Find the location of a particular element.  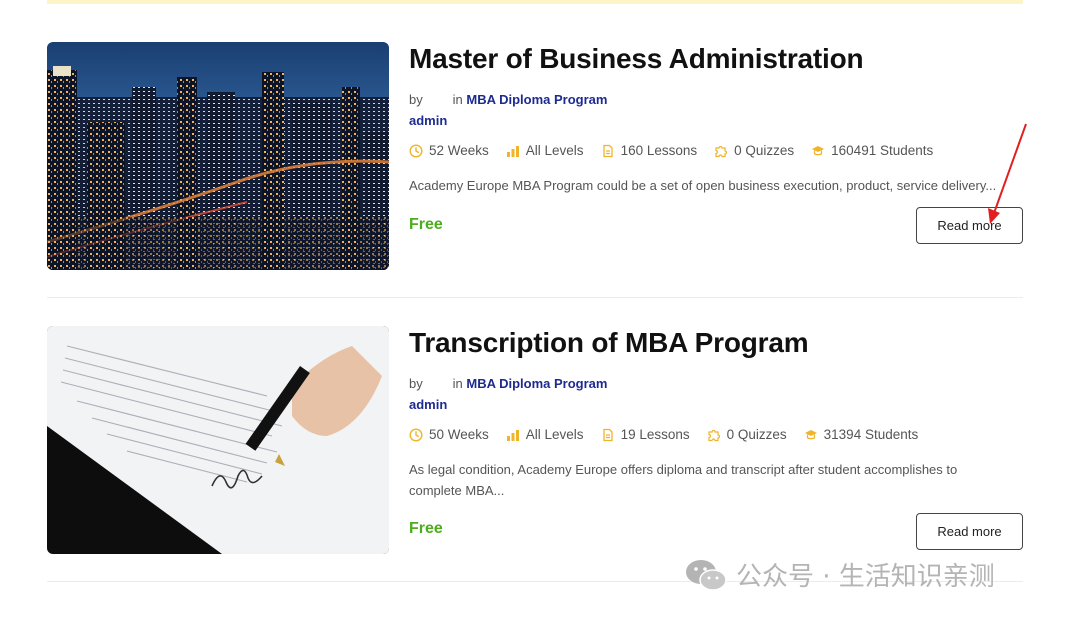

stat-lessons: 19 Lessons is located at coordinates (645, 434).